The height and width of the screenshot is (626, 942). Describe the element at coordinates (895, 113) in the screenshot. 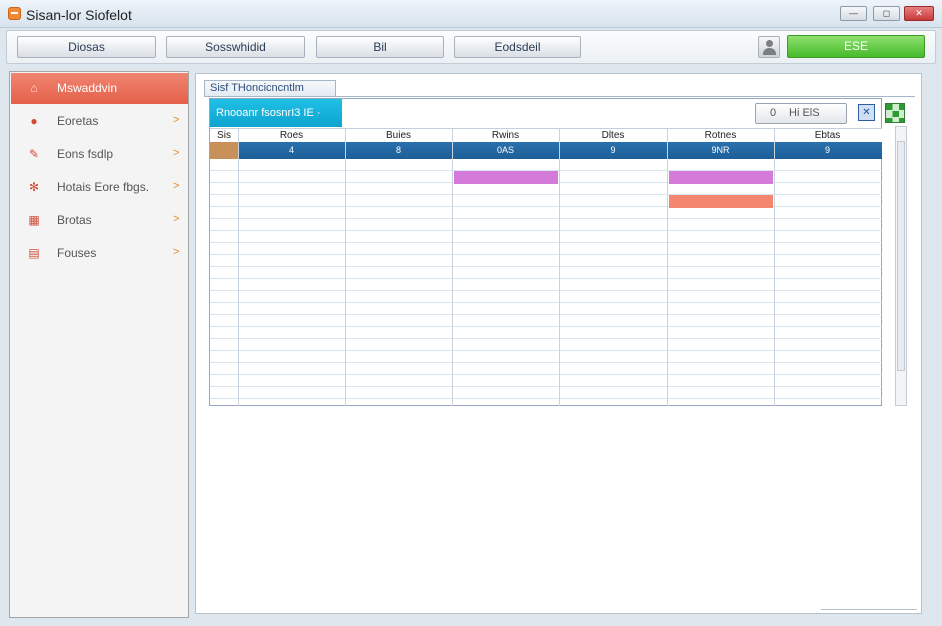

I see `qr-icon` at that location.